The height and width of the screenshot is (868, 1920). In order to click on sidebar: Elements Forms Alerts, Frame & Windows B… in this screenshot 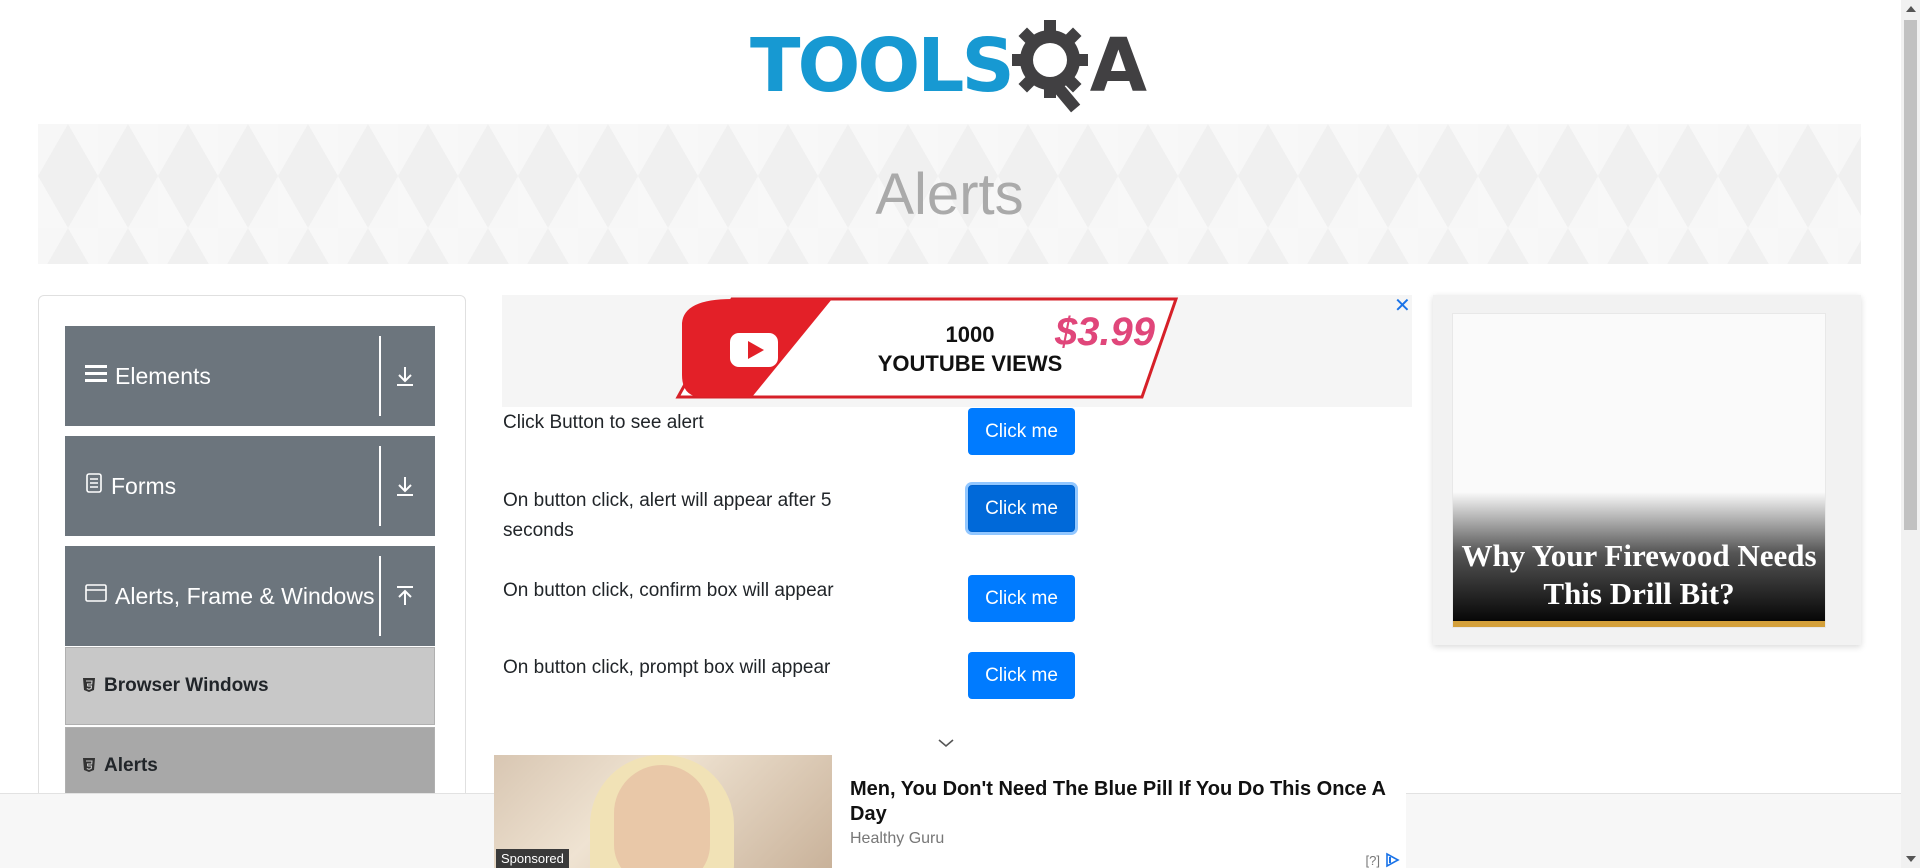, I will do `click(252, 581)`.